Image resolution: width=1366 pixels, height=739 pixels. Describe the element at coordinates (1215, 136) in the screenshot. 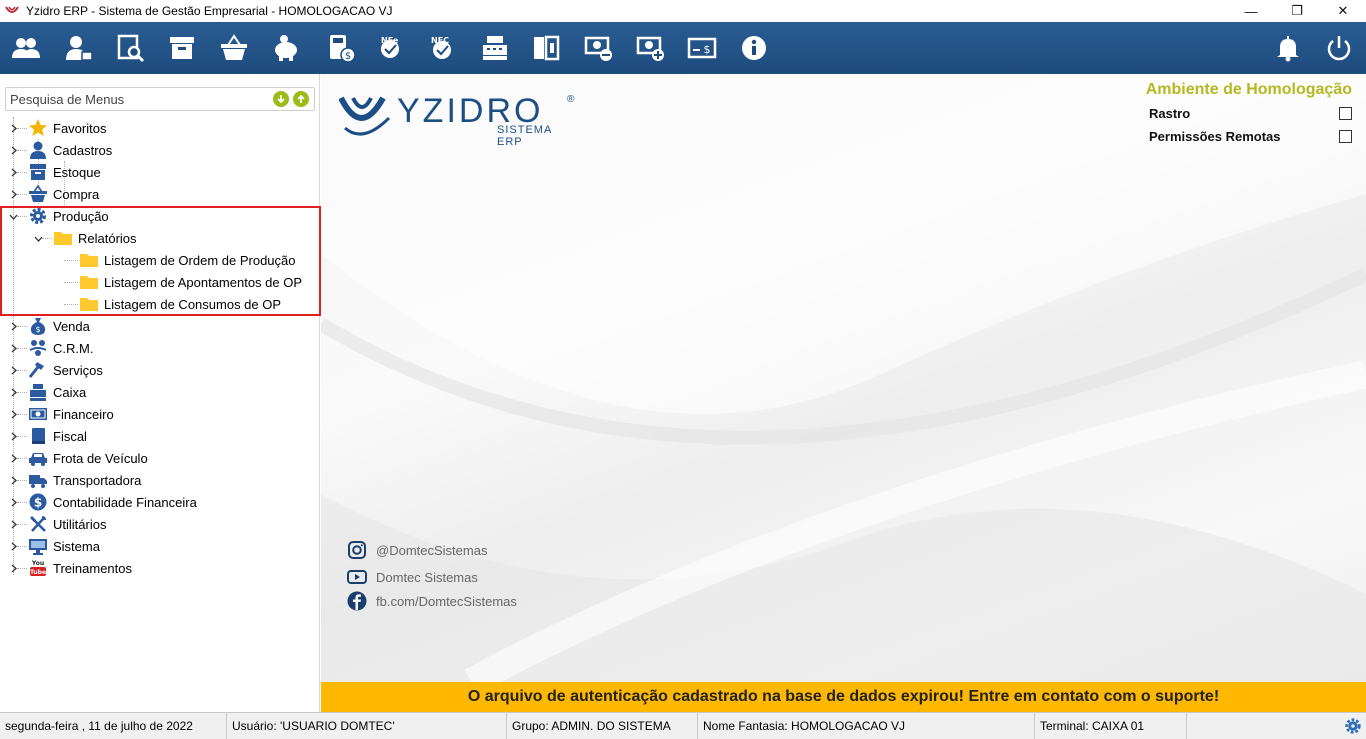

I see `permissoes-remotas-label: Permissões Remotas` at that location.